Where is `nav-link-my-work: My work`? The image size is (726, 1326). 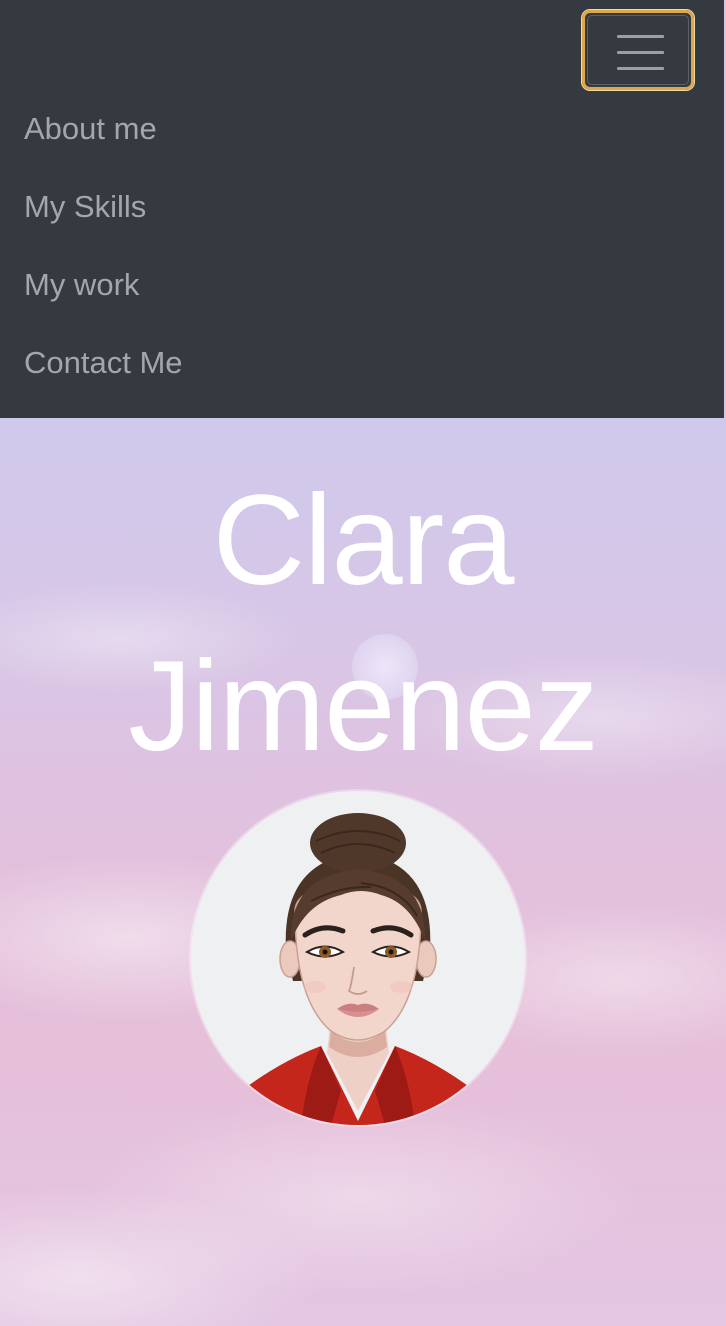
nav-link-my-work: My work is located at coordinates (81, 284).